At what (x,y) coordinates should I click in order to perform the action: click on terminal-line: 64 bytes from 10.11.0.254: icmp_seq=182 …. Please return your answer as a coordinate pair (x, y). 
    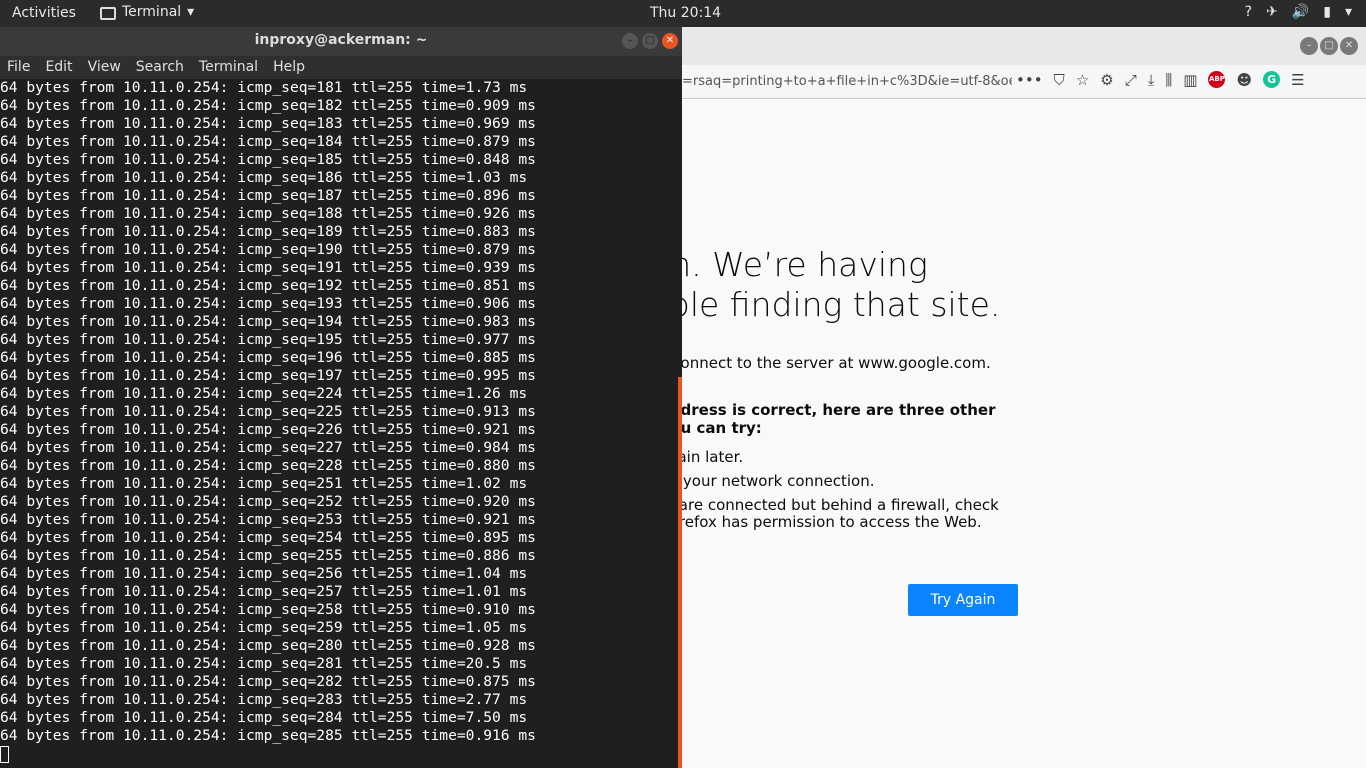
    Looking at the image, I should click on (268, 105).